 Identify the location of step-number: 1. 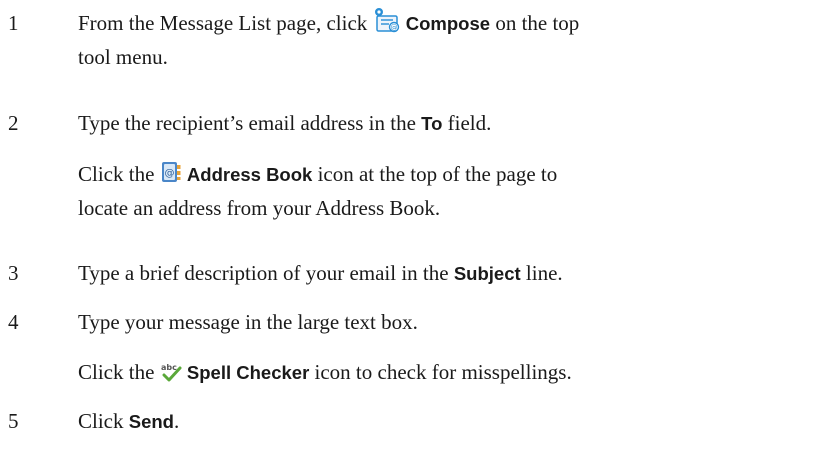
(13, 23).